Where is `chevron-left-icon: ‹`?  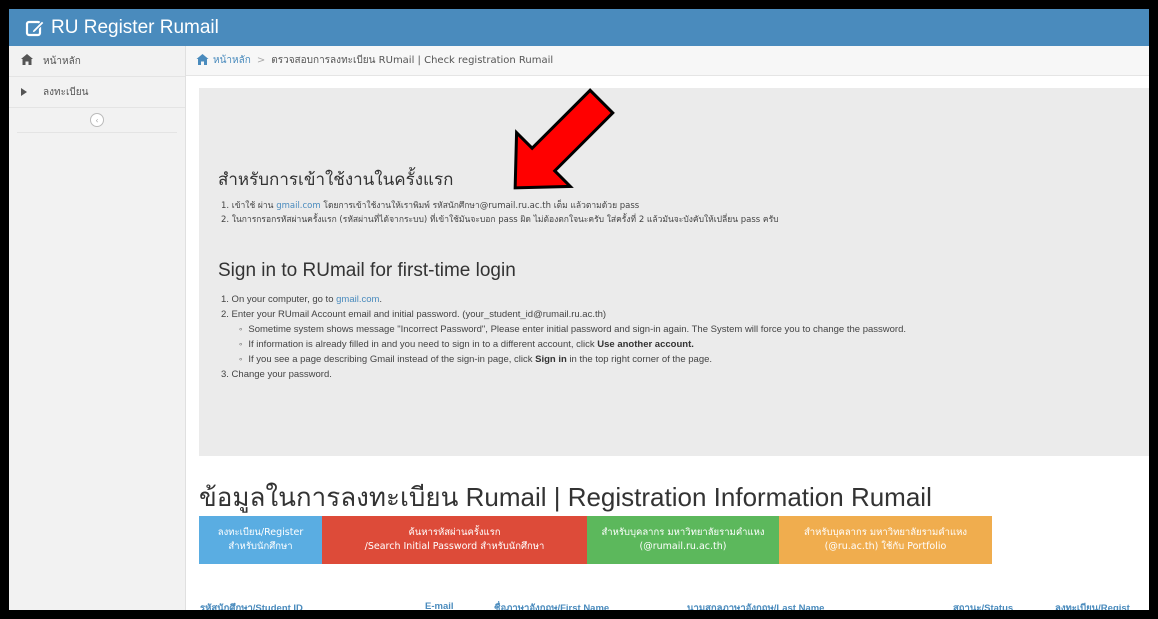
chevron-left-icon: ‹ is located at coordinates (97, 120).